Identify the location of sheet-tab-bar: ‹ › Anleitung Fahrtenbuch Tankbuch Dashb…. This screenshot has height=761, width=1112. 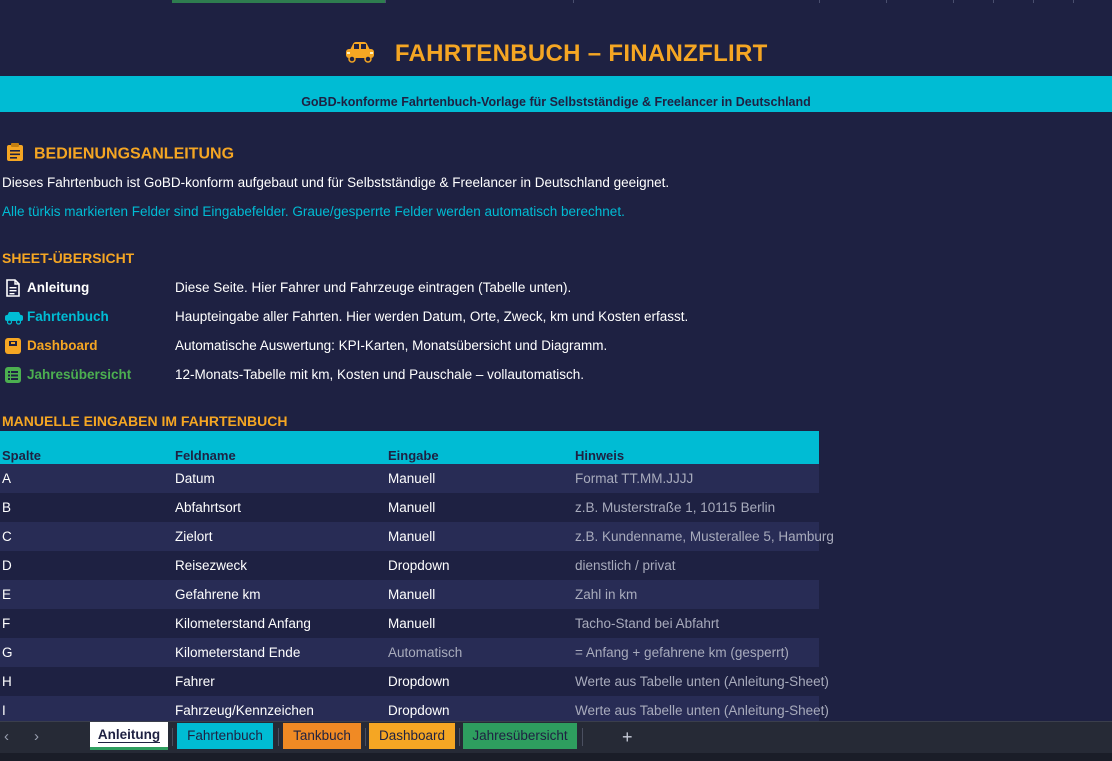
(556, 737).